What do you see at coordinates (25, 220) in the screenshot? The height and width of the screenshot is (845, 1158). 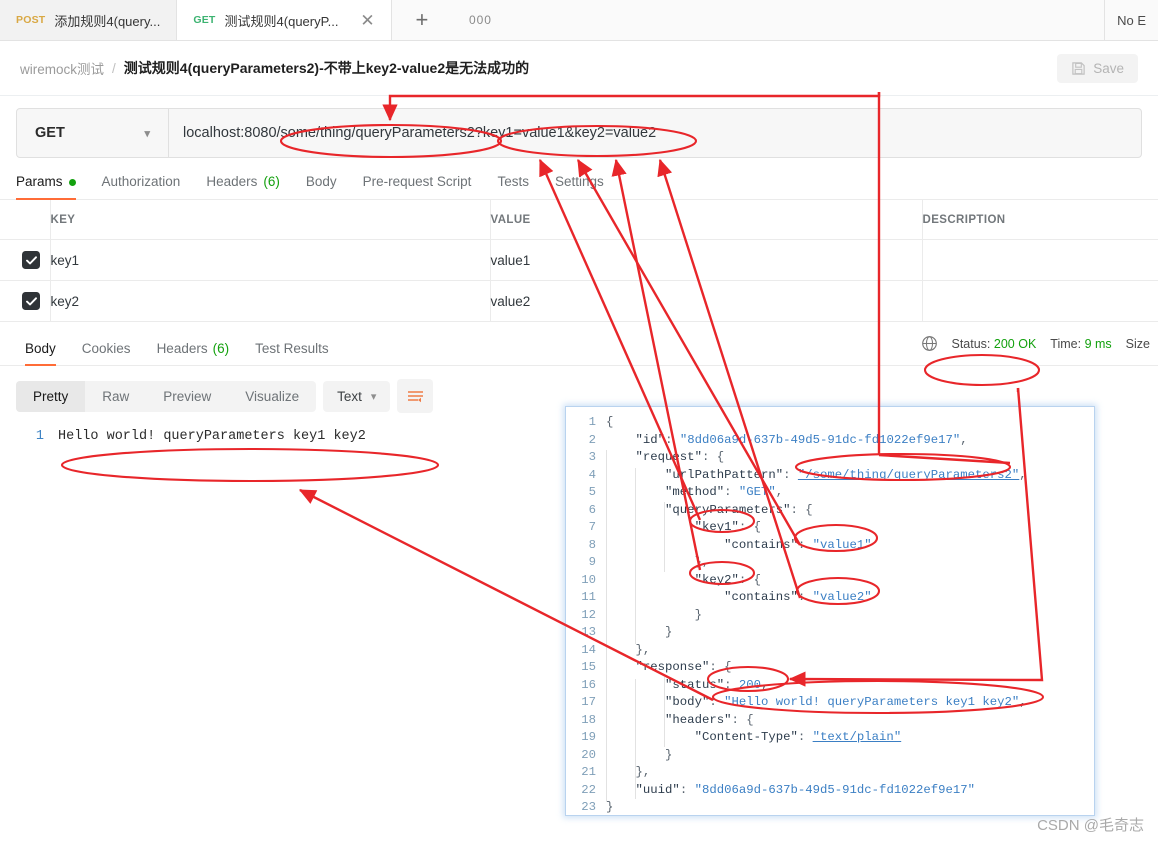 I see `column-header-checkbox` at bounding box center [25, 220].